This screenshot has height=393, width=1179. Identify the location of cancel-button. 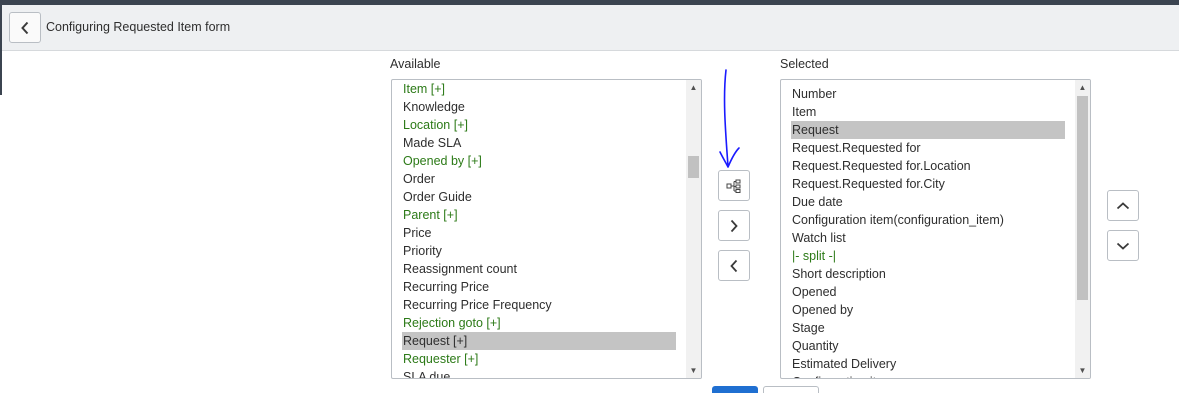
(791, 389).